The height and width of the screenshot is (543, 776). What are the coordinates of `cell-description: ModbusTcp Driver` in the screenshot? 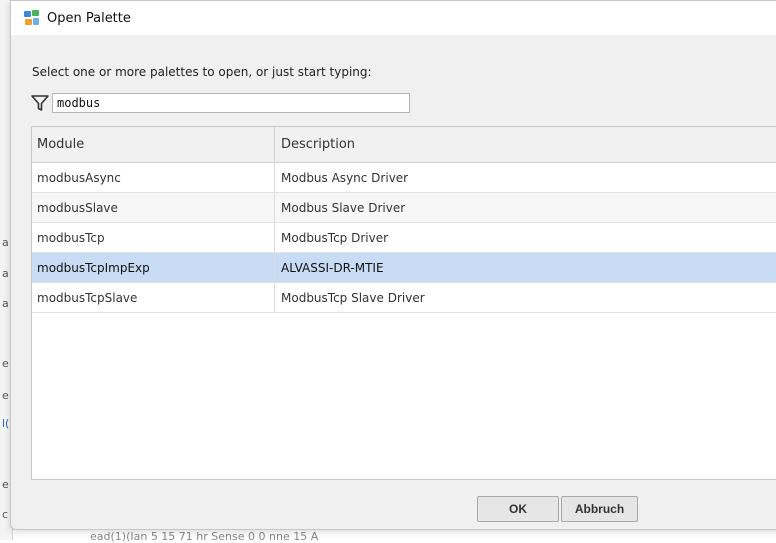 It's located at (335, 237).